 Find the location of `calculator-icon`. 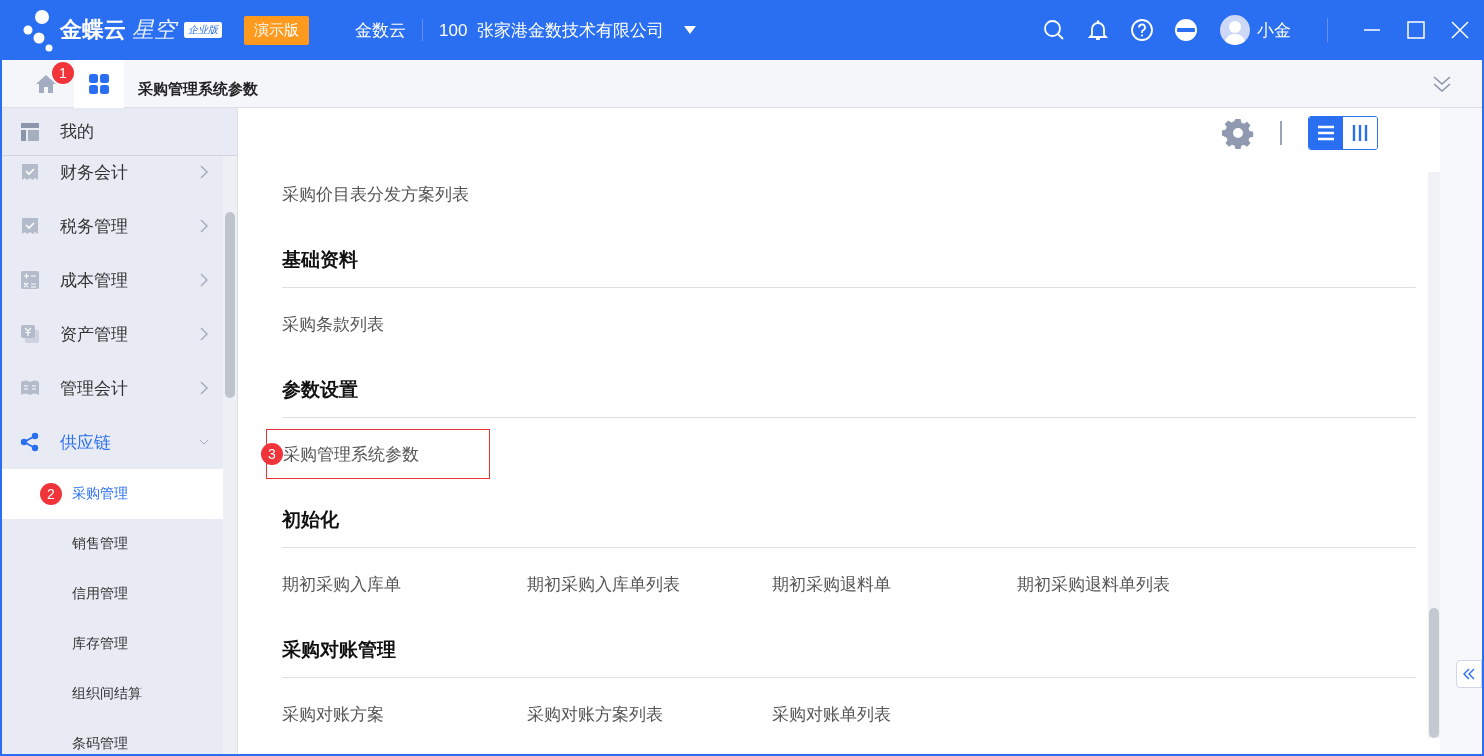

calculator-icon is located at coordinates (30, 280).